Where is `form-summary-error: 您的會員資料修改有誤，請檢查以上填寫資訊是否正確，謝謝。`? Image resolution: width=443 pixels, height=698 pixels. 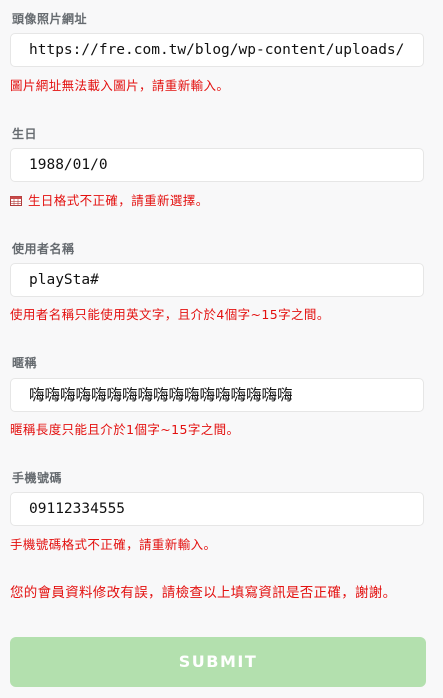
form-summary-error: 您的會員資料修改有誤，請檢查以上填寫資訊是否正確，謝謝。 is located at coordinates (203, 593).